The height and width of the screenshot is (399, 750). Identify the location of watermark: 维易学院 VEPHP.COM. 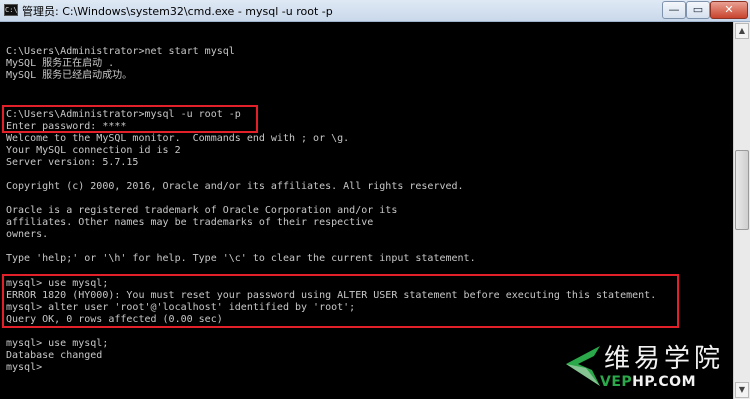
(646, 367).